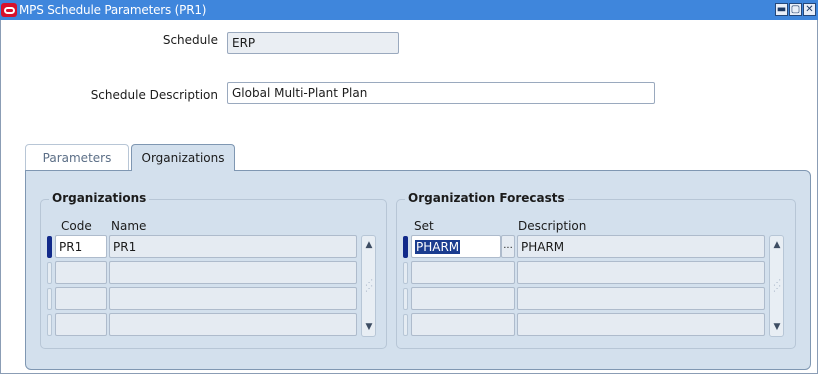 This screenshot has height=374, width=818. What do you see at coordinates (441, 93) in the screenshot?
I see `schedule-description-field: Global Multi-Plant Plan` at bounding box center [441, 93].